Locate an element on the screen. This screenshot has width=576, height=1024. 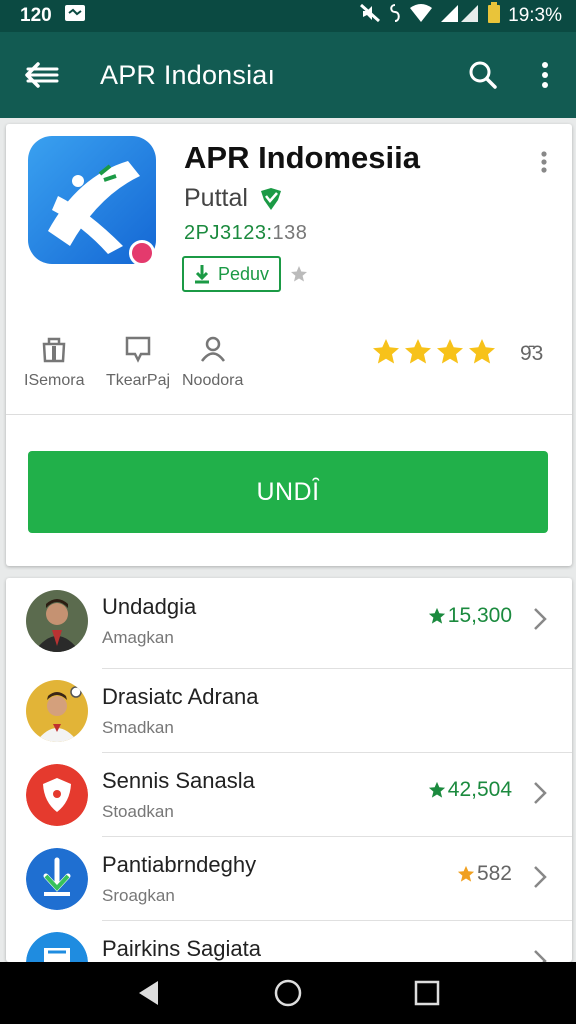
list-item-score-value: 42,504 is located at coordinates (479, 789).